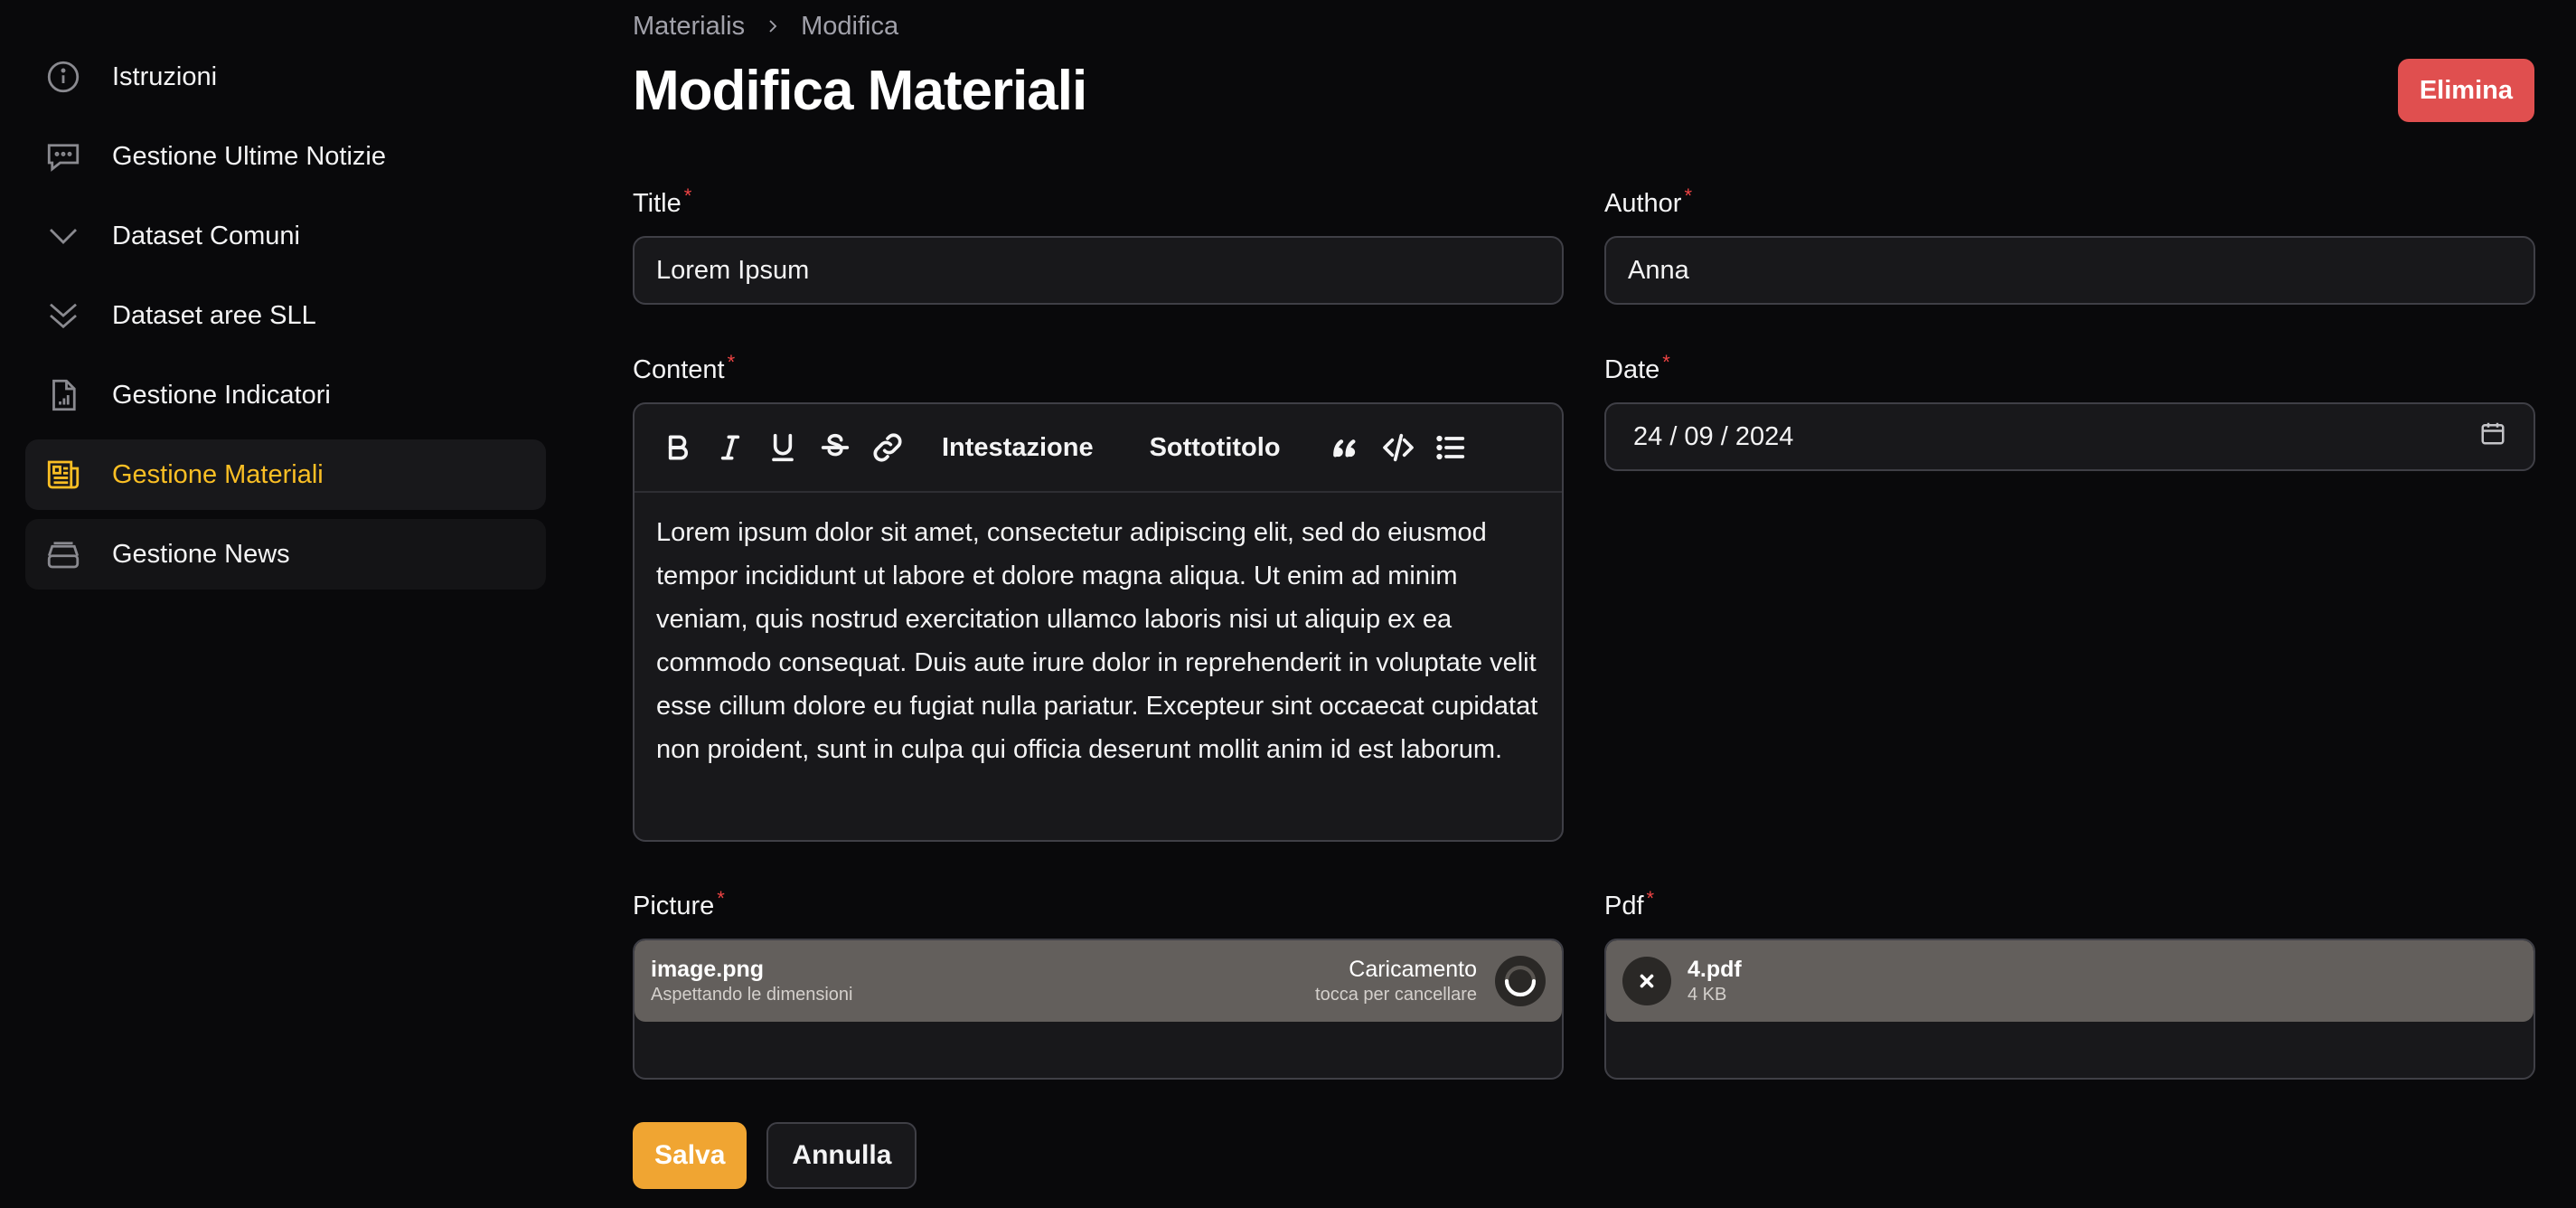  I want to click on sidebar-item-news: Gestione News, so click(285, 554).